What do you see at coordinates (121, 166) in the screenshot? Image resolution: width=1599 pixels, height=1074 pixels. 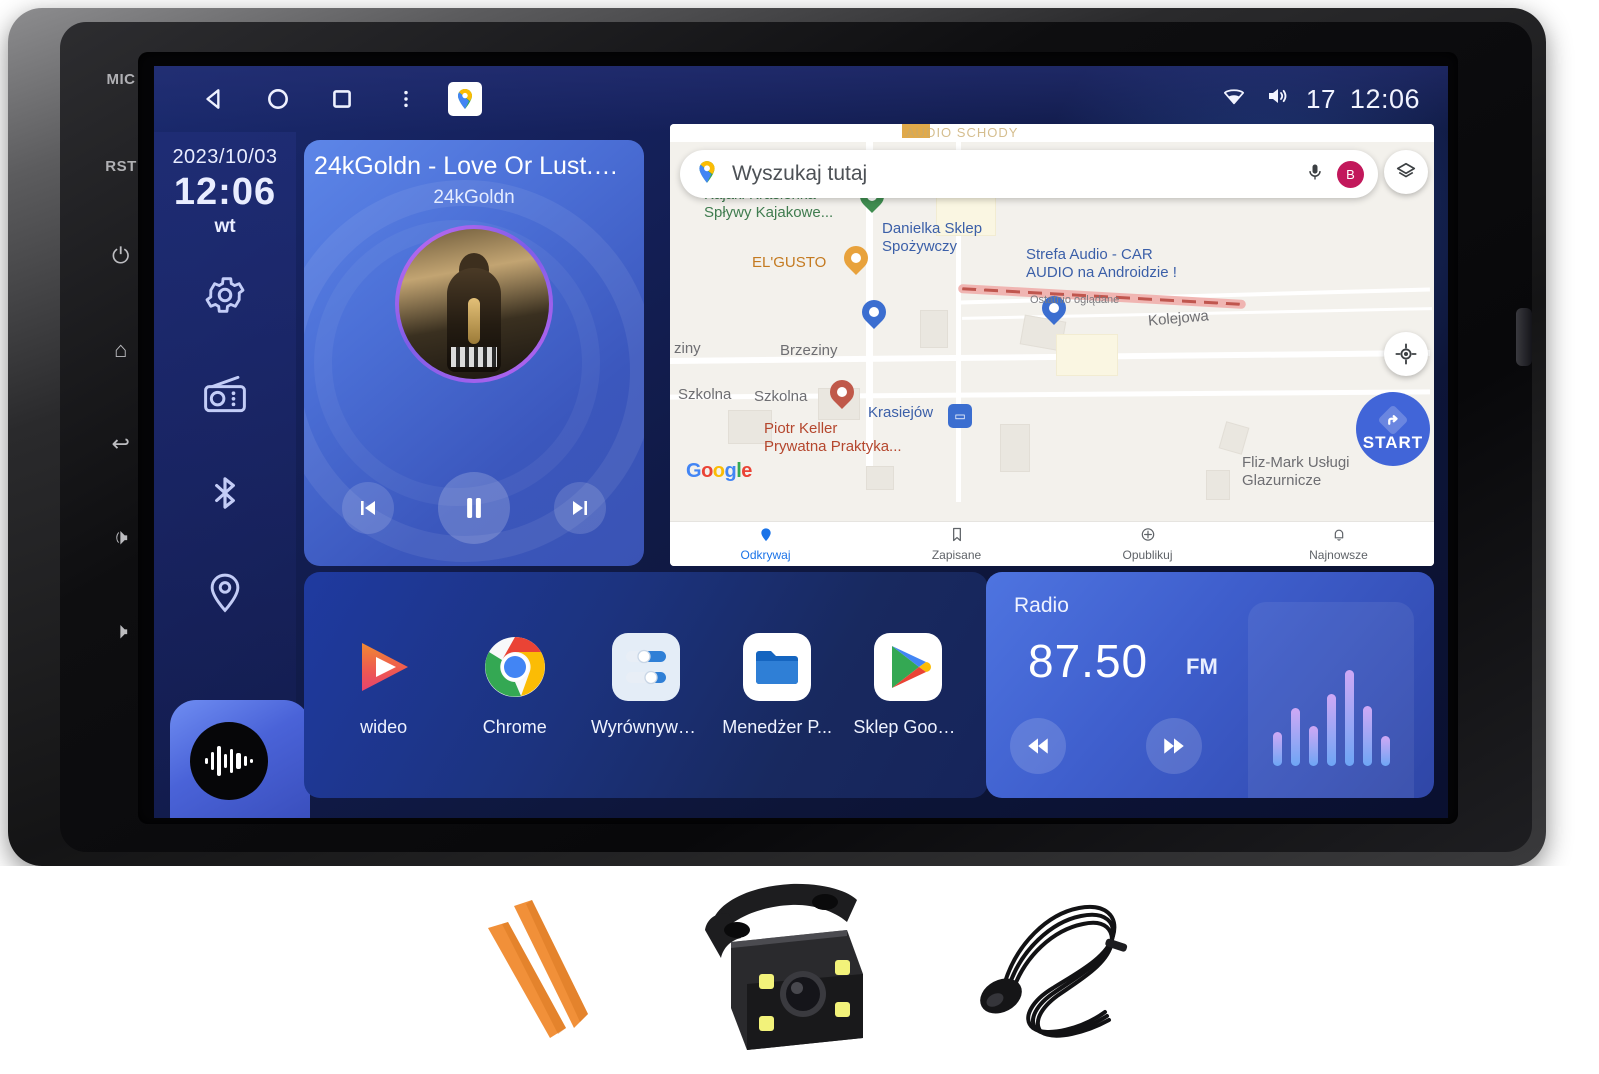 I see `reset-button: RST` at bounding box center [121, 166].